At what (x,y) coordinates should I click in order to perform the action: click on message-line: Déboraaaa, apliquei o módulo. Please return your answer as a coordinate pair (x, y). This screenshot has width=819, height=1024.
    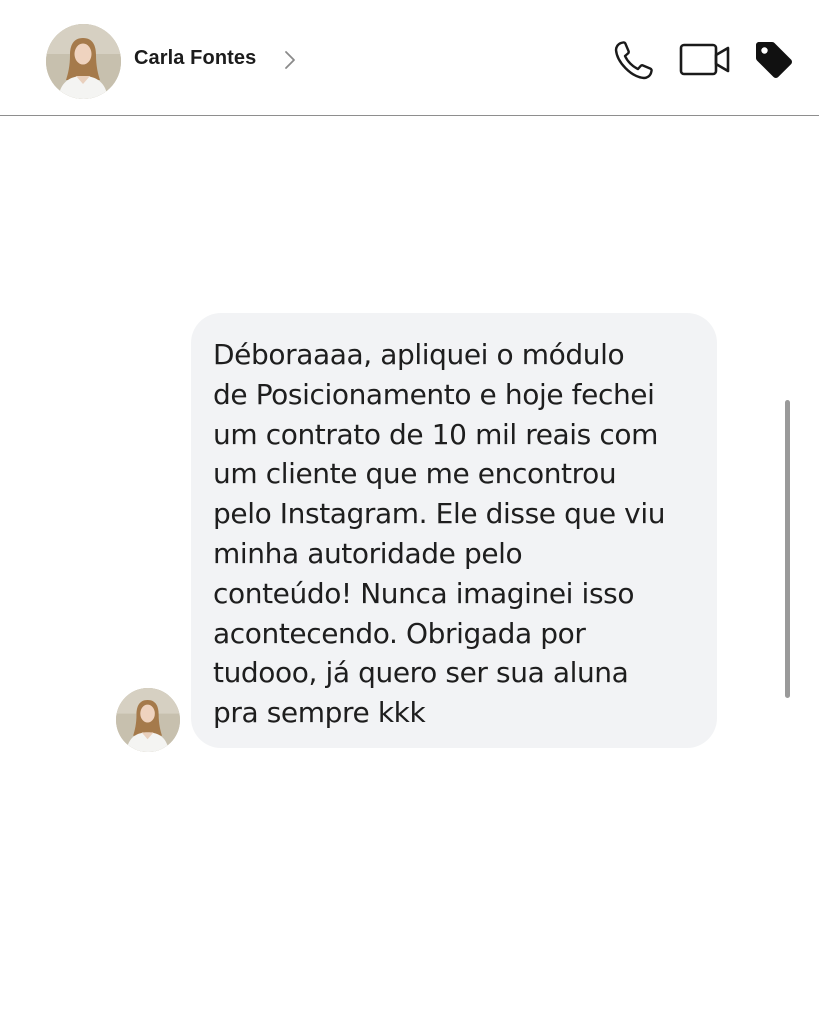
    Looking at the image, I should click on (419, 354).